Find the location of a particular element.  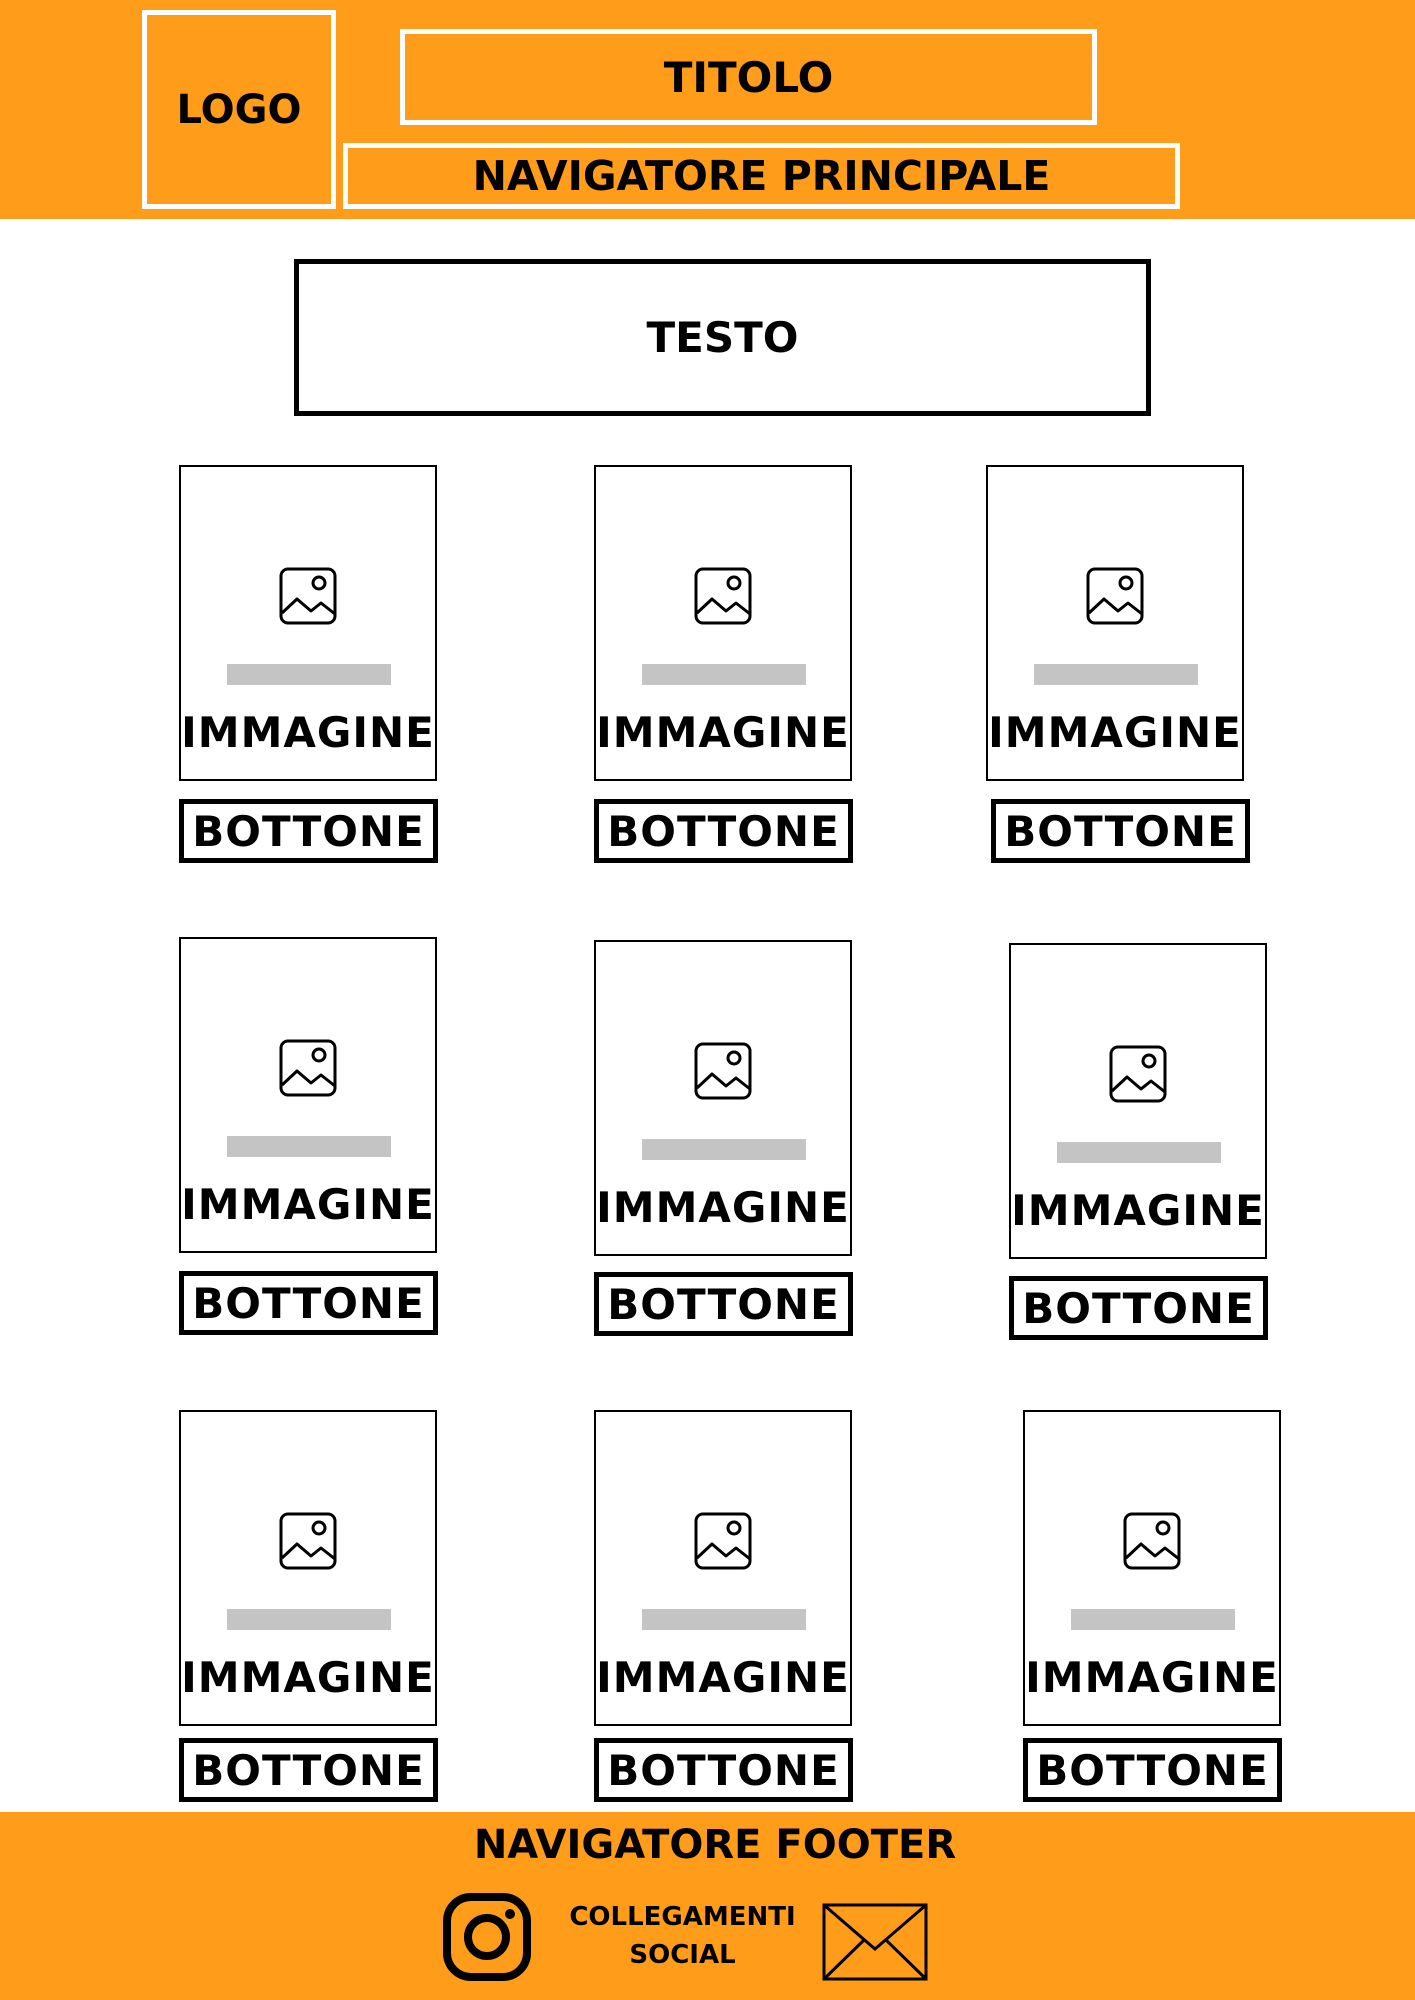

social-label-line2: SOCIAL is located at coordinates (682, 1955).